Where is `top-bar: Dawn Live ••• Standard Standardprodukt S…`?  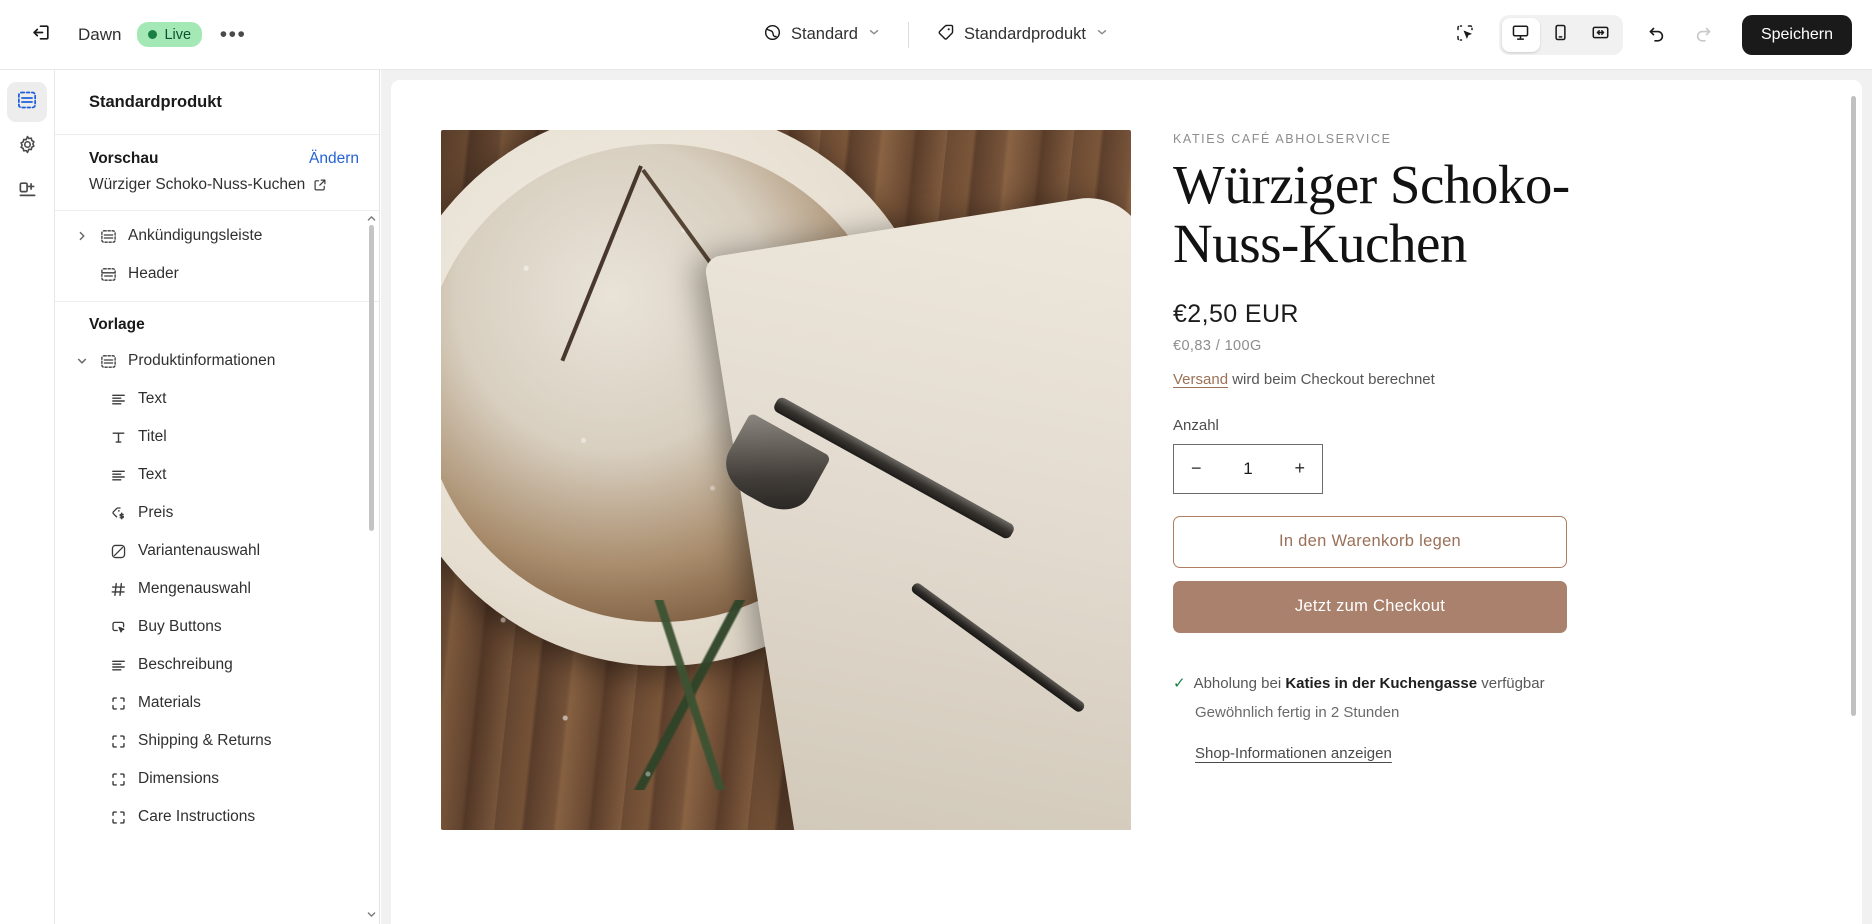
top-bar: Dawn Live ••• Standard Standardprodukt S… is located at coordinates (936, 35).